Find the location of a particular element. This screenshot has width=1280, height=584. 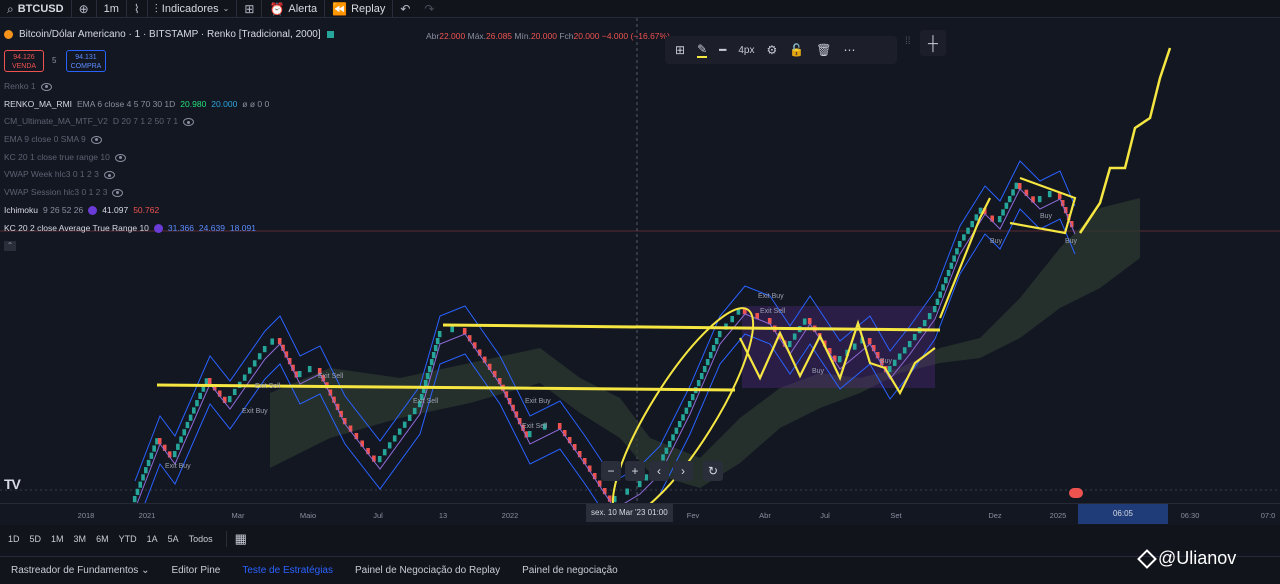

replay-icon: ⏪ is located at coordinates (340, 8).